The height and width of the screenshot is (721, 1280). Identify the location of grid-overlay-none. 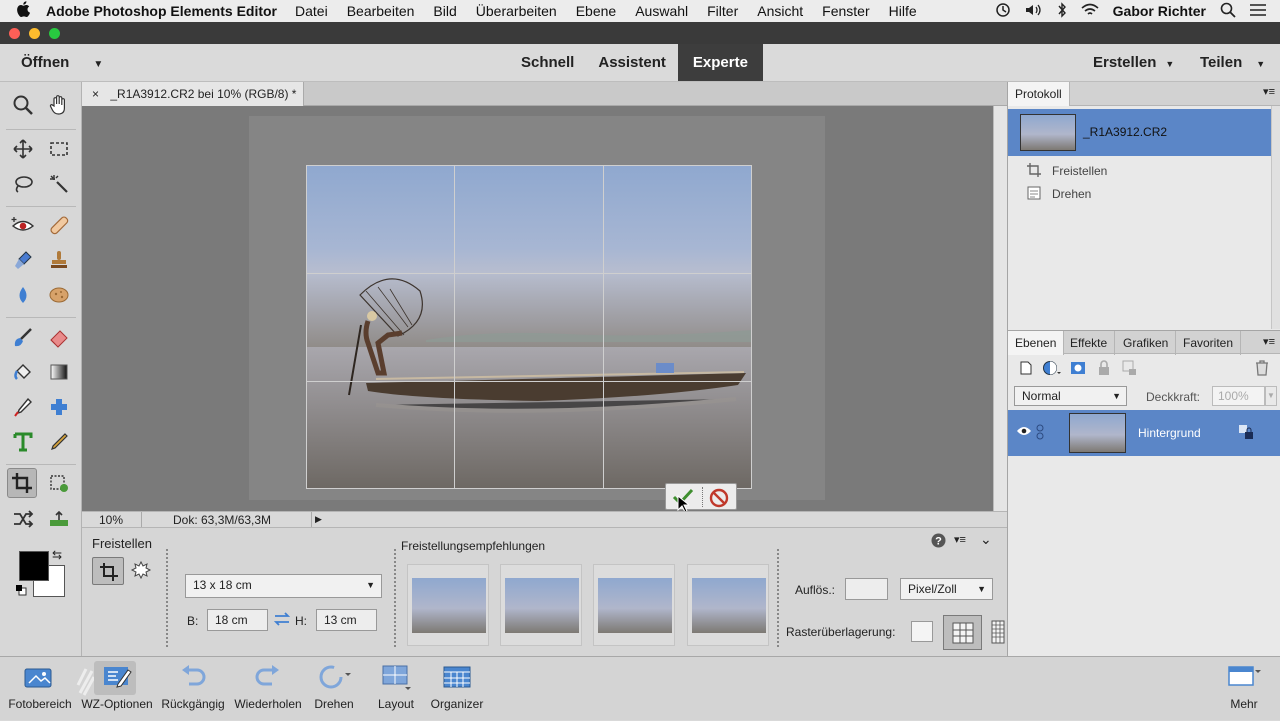
(922, 631).